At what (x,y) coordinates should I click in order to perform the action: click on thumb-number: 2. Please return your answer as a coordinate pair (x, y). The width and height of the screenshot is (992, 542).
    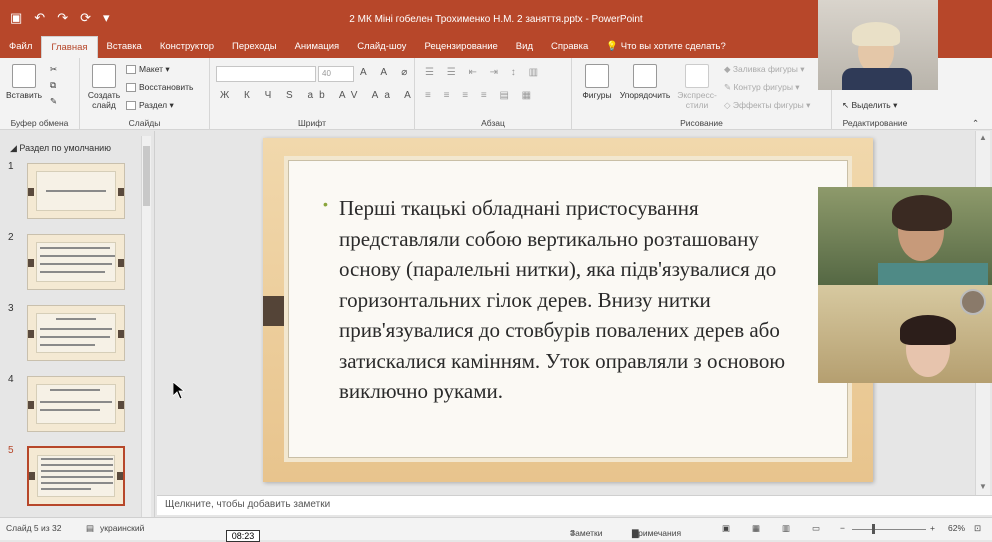
    Looking at the image, I should click on (11, 237).